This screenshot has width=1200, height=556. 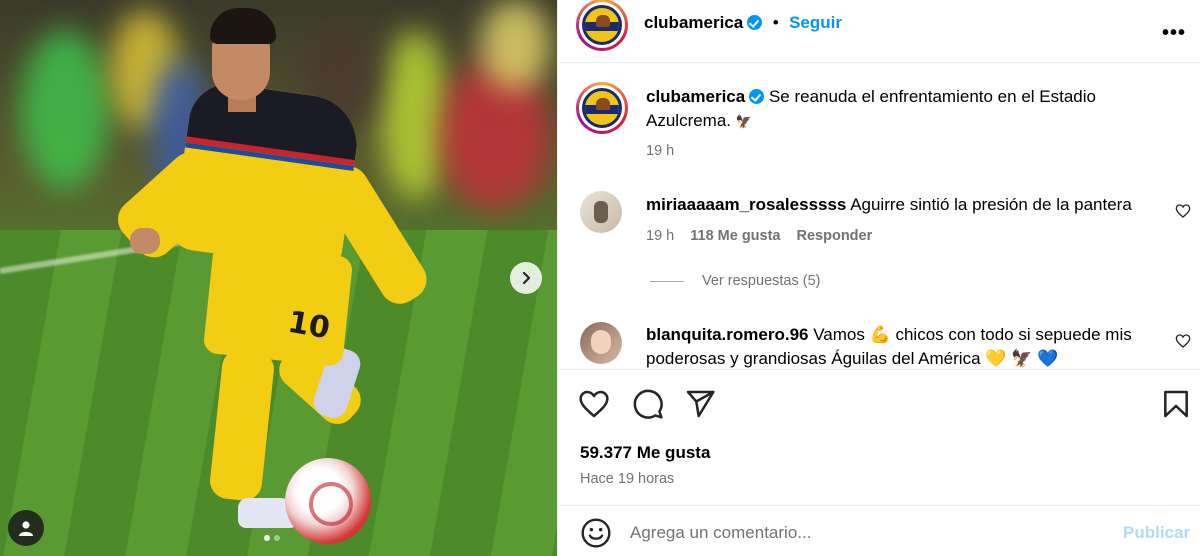 What do you see at coordinates (645, 453) in the screenshot?
I see `likes-count: 59.377 Me gusta` at bounding box center [645, 453].